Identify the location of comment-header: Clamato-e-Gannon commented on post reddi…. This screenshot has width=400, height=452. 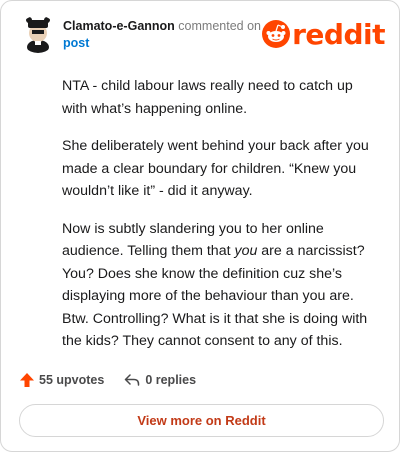
(202, 35).